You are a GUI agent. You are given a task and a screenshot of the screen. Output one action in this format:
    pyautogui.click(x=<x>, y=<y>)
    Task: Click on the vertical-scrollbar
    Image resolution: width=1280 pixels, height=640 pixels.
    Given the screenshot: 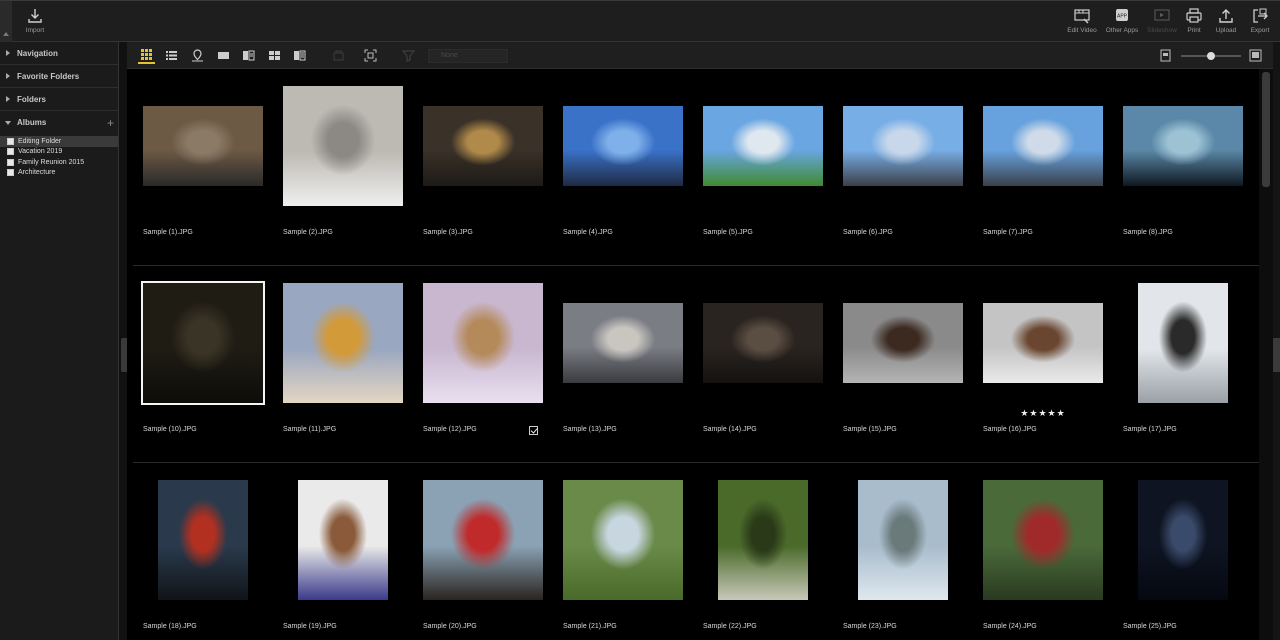 What is the action you would take?
    pyautogui.click(x=1266, y=354)
    